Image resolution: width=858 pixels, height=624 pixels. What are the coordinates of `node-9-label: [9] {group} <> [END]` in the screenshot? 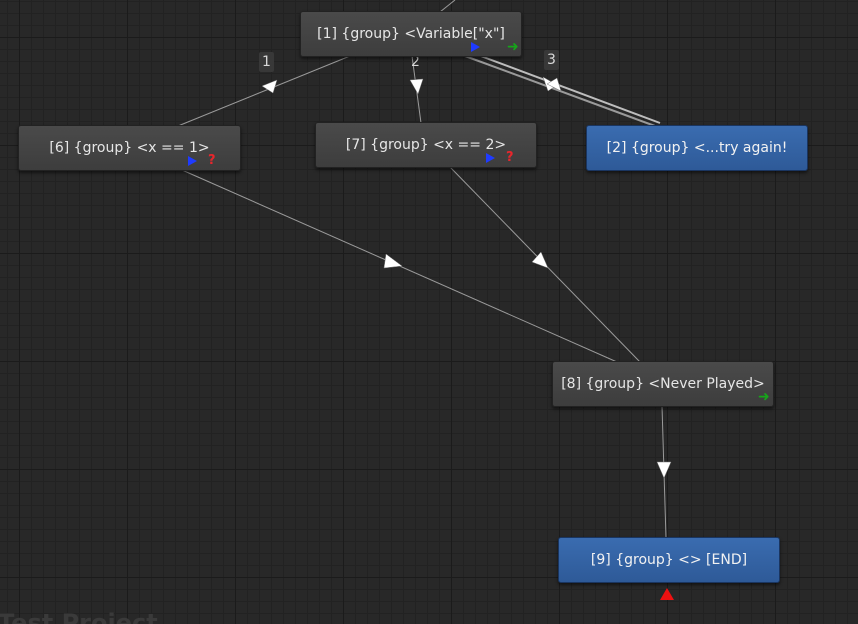 It's located at (669, 560).